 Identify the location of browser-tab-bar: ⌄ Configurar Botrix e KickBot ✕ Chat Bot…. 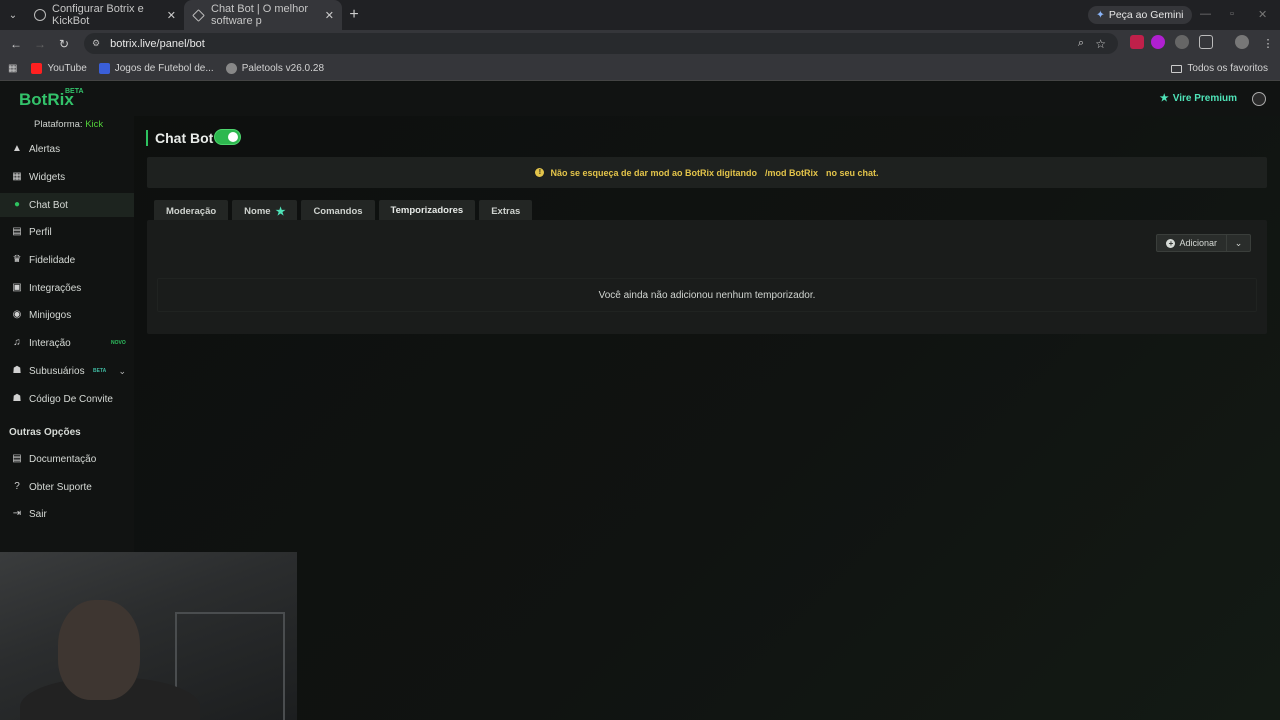
(640, 15).